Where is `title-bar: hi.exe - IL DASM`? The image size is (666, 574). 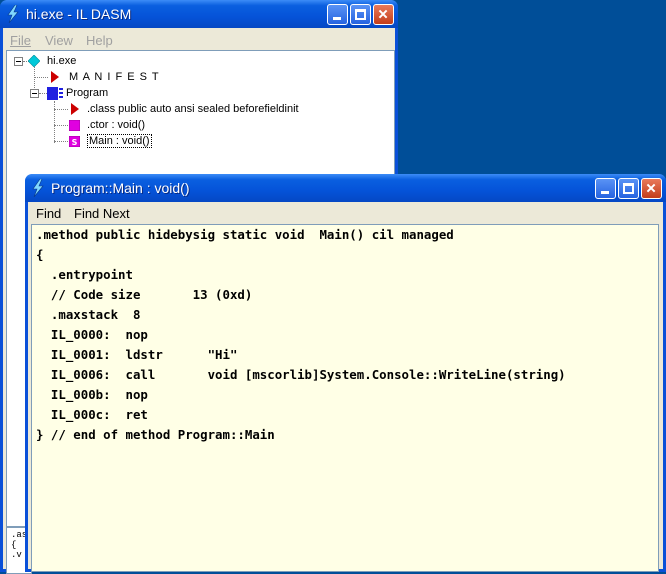 title-bar: hi.exe - IL DASM is located at coordinates (199, 14).